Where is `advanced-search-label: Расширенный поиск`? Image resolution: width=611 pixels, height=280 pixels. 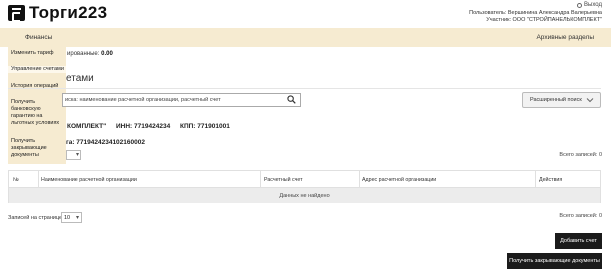
advanced-search-label: Расширенный поиск is located at coordinates (556, 100).